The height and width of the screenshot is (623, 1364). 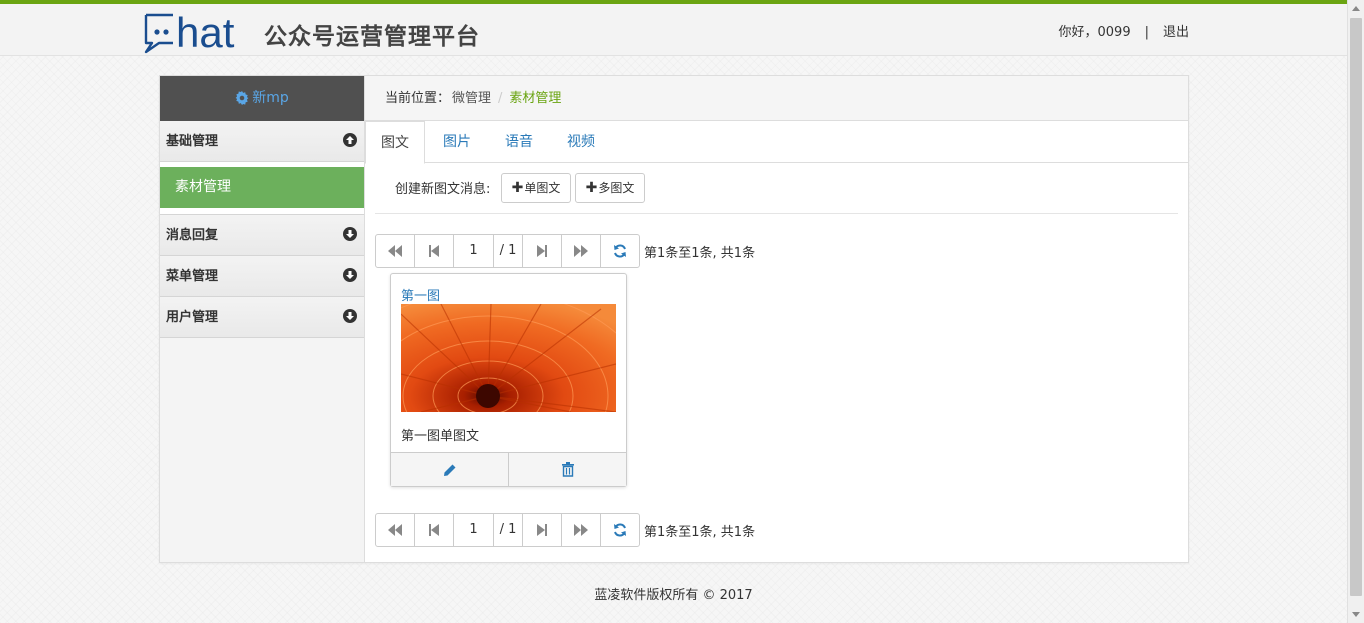 I want to click on card-image, so click(x=508, y=358).